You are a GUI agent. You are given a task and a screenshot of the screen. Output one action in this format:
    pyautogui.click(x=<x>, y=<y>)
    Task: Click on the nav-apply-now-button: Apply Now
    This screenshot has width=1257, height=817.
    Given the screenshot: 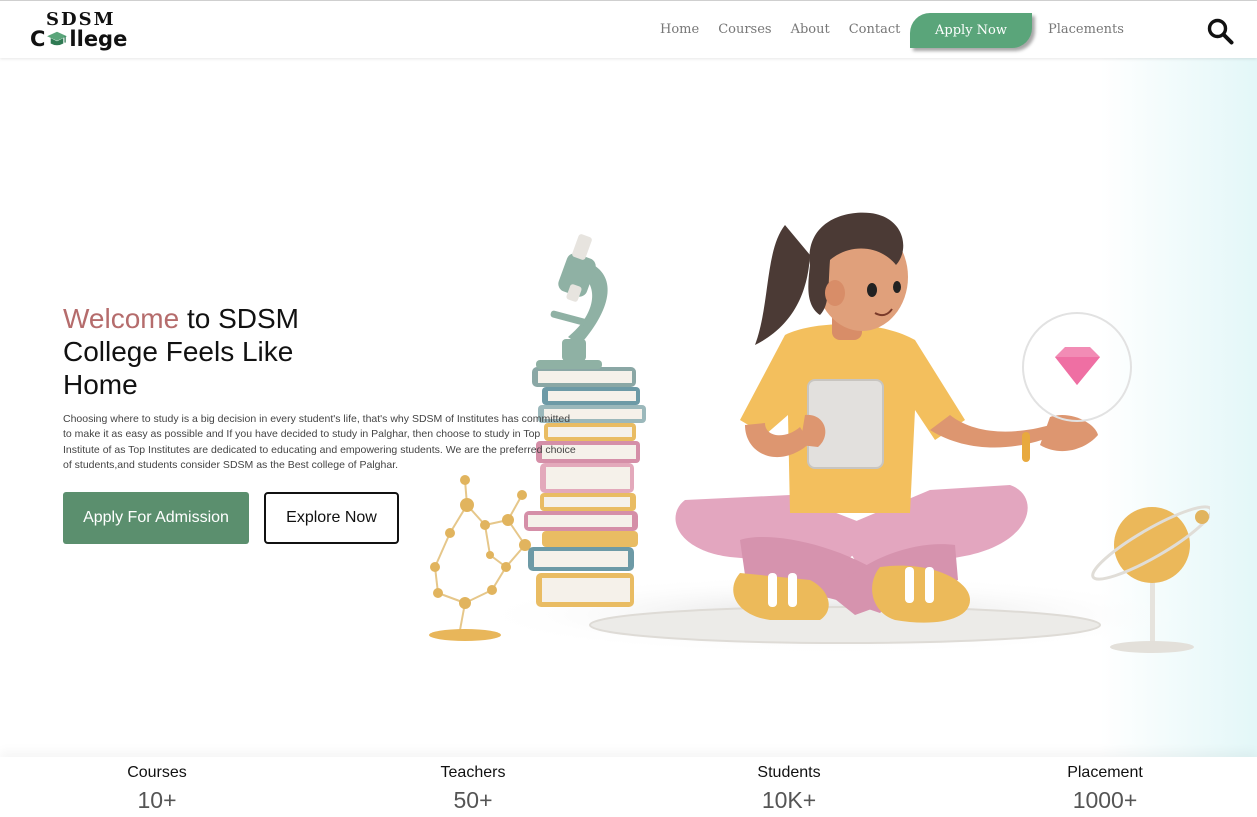 What is the action you would take?
    pyautogui.click(x=971, y=30)
    